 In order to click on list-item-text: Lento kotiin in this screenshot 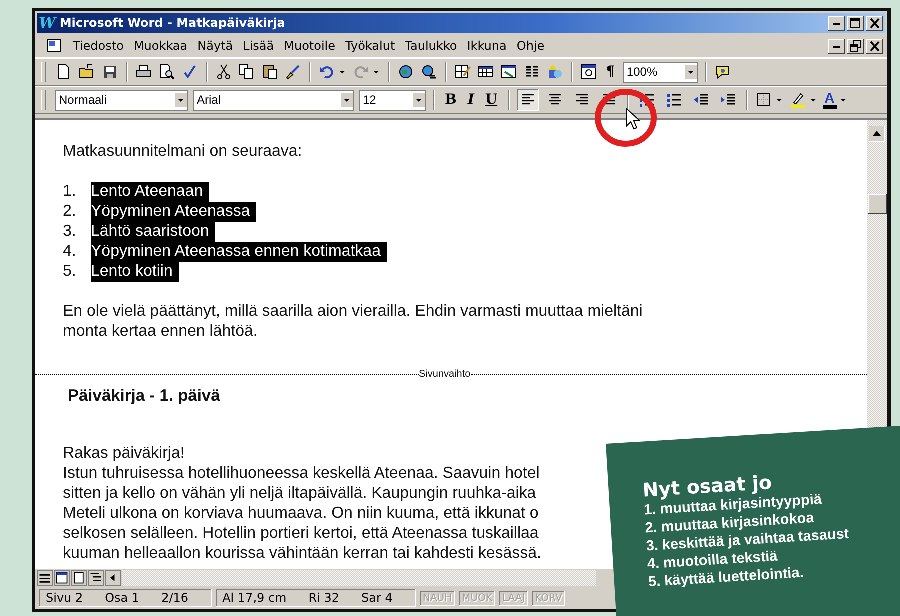, I will do `click(135, 272)`.